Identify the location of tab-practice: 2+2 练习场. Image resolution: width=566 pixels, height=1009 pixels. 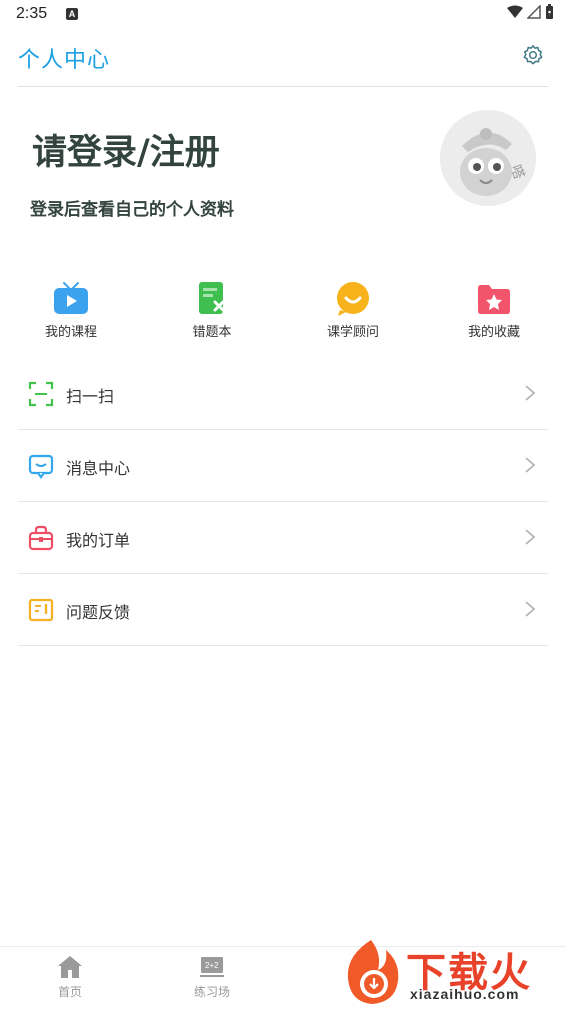
(212, 977).